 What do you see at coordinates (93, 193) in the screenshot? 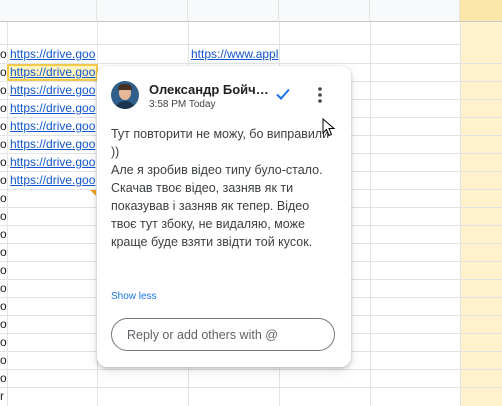
I see `comment-indicator-icon` at bounding box center [93, 193].